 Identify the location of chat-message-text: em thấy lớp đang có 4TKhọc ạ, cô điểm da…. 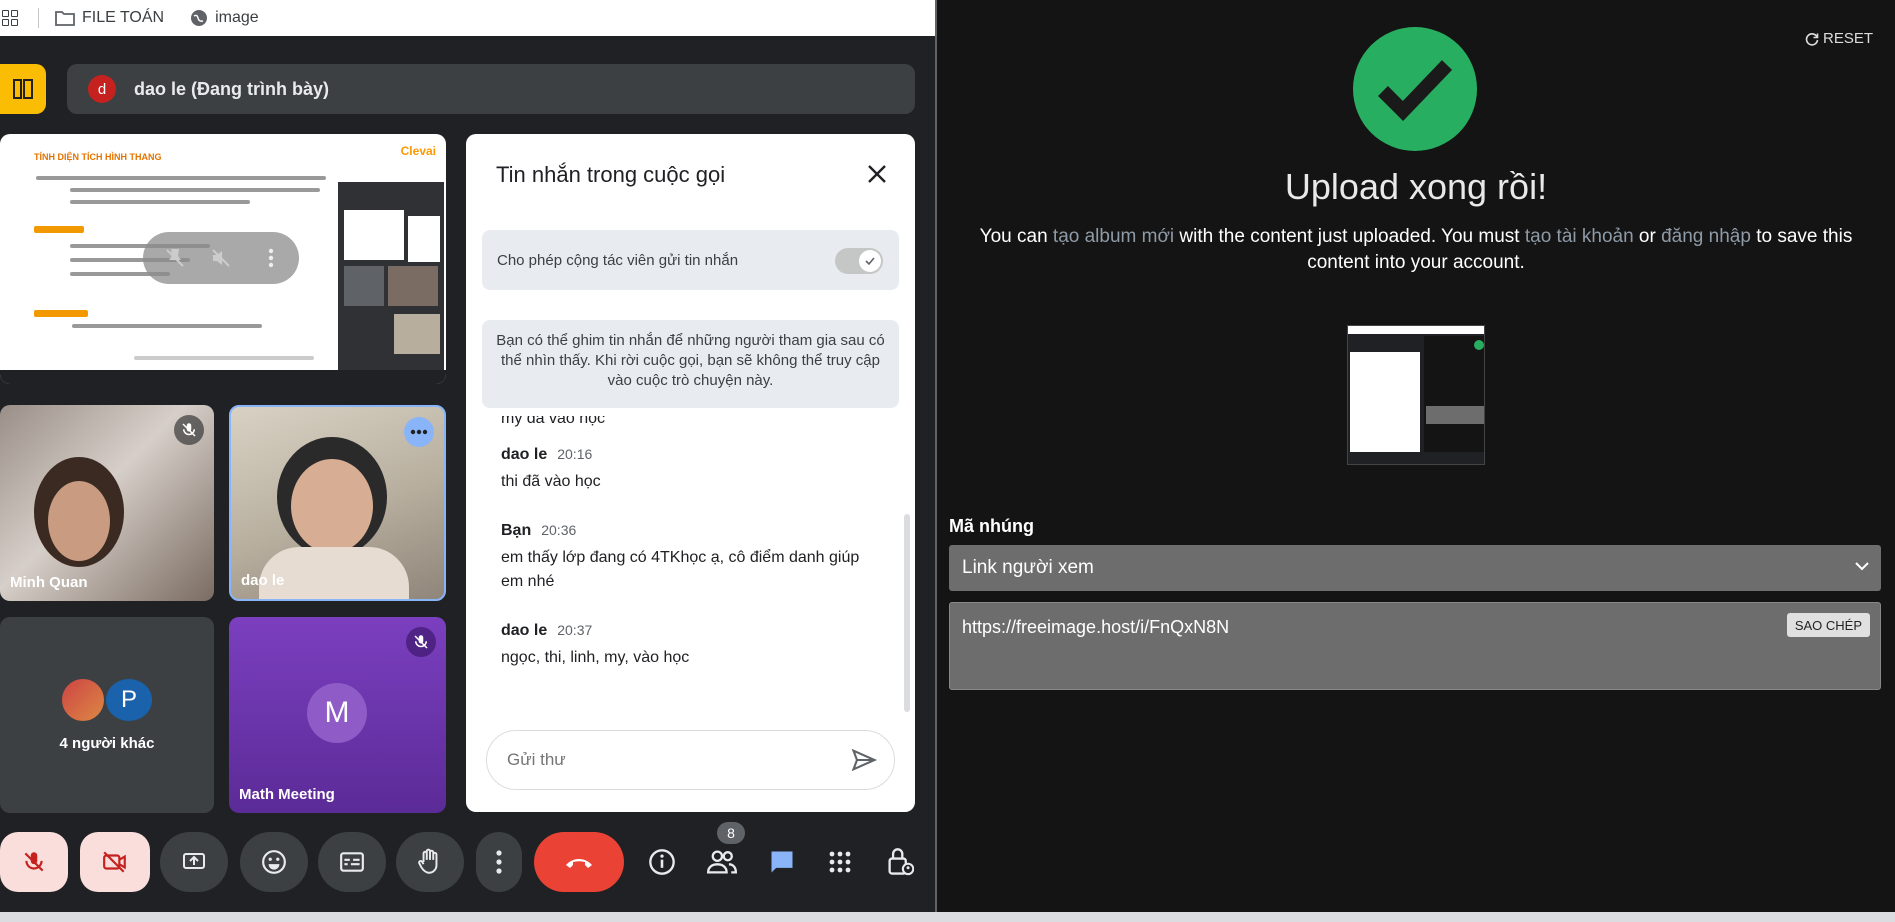
(680, 569).